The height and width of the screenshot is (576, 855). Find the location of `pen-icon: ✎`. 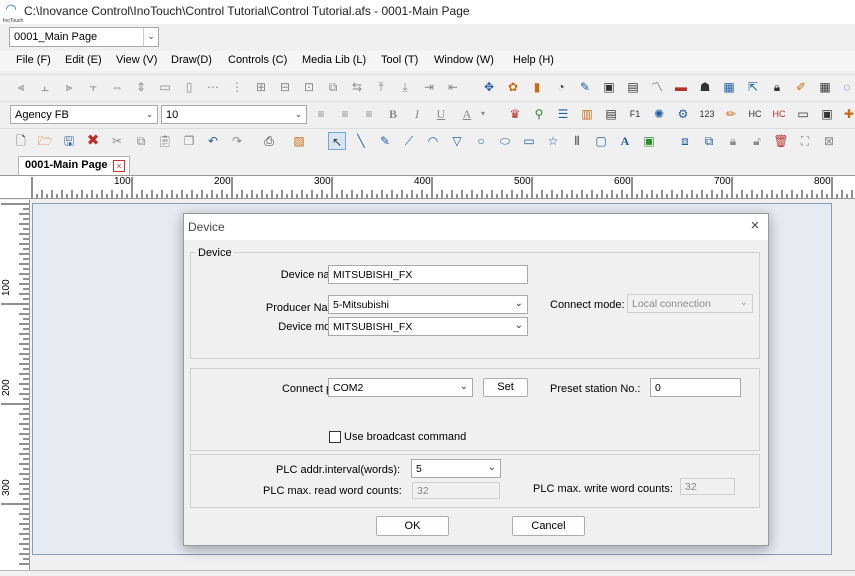

pen-icon: ✎ is located at coordinates (585, 87).